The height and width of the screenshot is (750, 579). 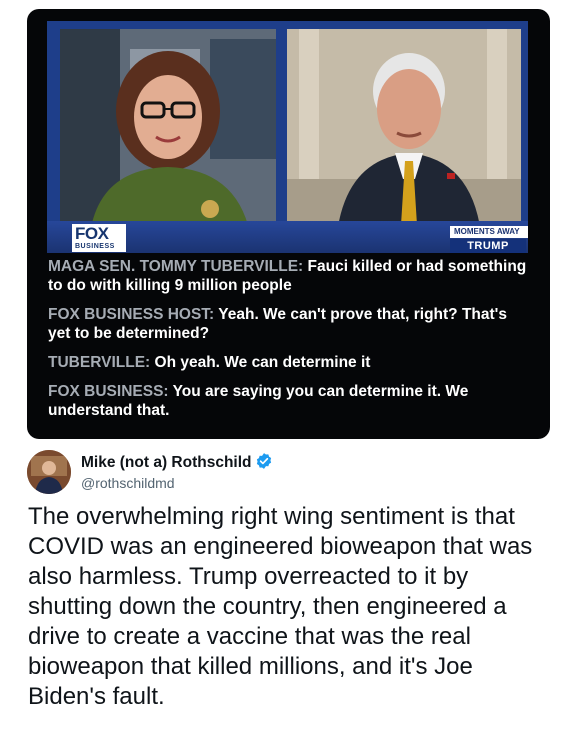 I want to click on author-handle: @rothschildmd, so click(x=128, y=483).